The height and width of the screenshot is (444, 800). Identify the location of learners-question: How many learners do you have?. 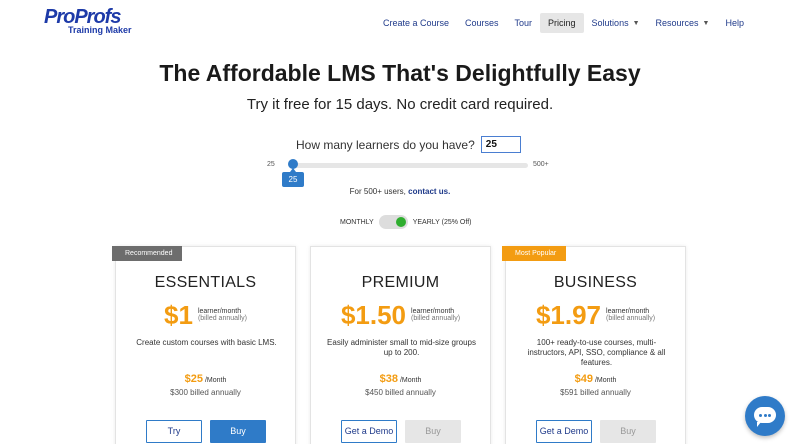
(385, 144).